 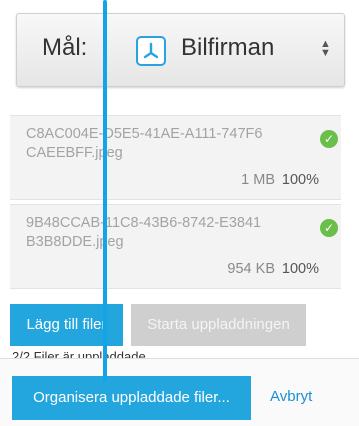 What do you see at coordinates (105, 191) in the screenshot?
I see `pointer-line` at bounding box center [105, 191].